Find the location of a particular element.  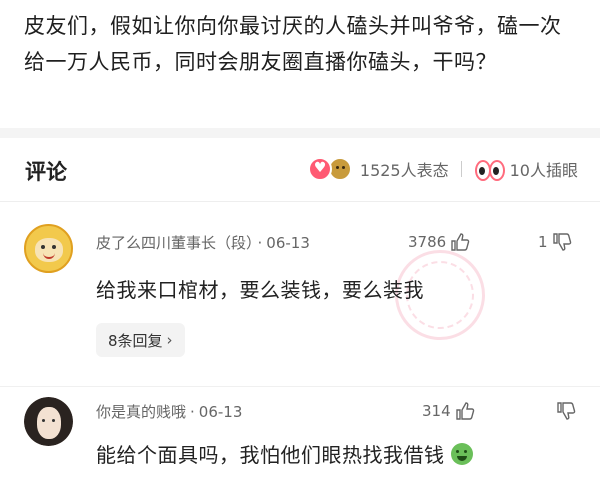

comment-text: 能给个面具吗，我怕他们眼热找我借钱 is located at coordinates (270, 455).